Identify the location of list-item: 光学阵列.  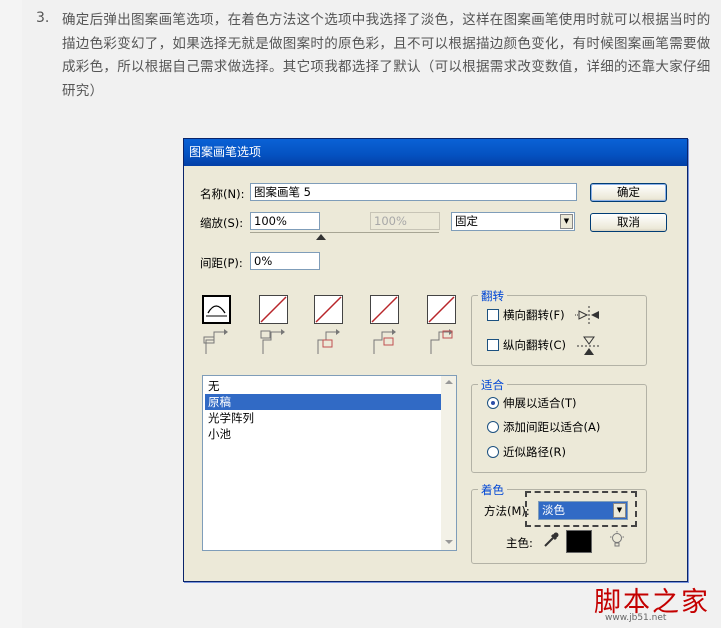
(323, 418).